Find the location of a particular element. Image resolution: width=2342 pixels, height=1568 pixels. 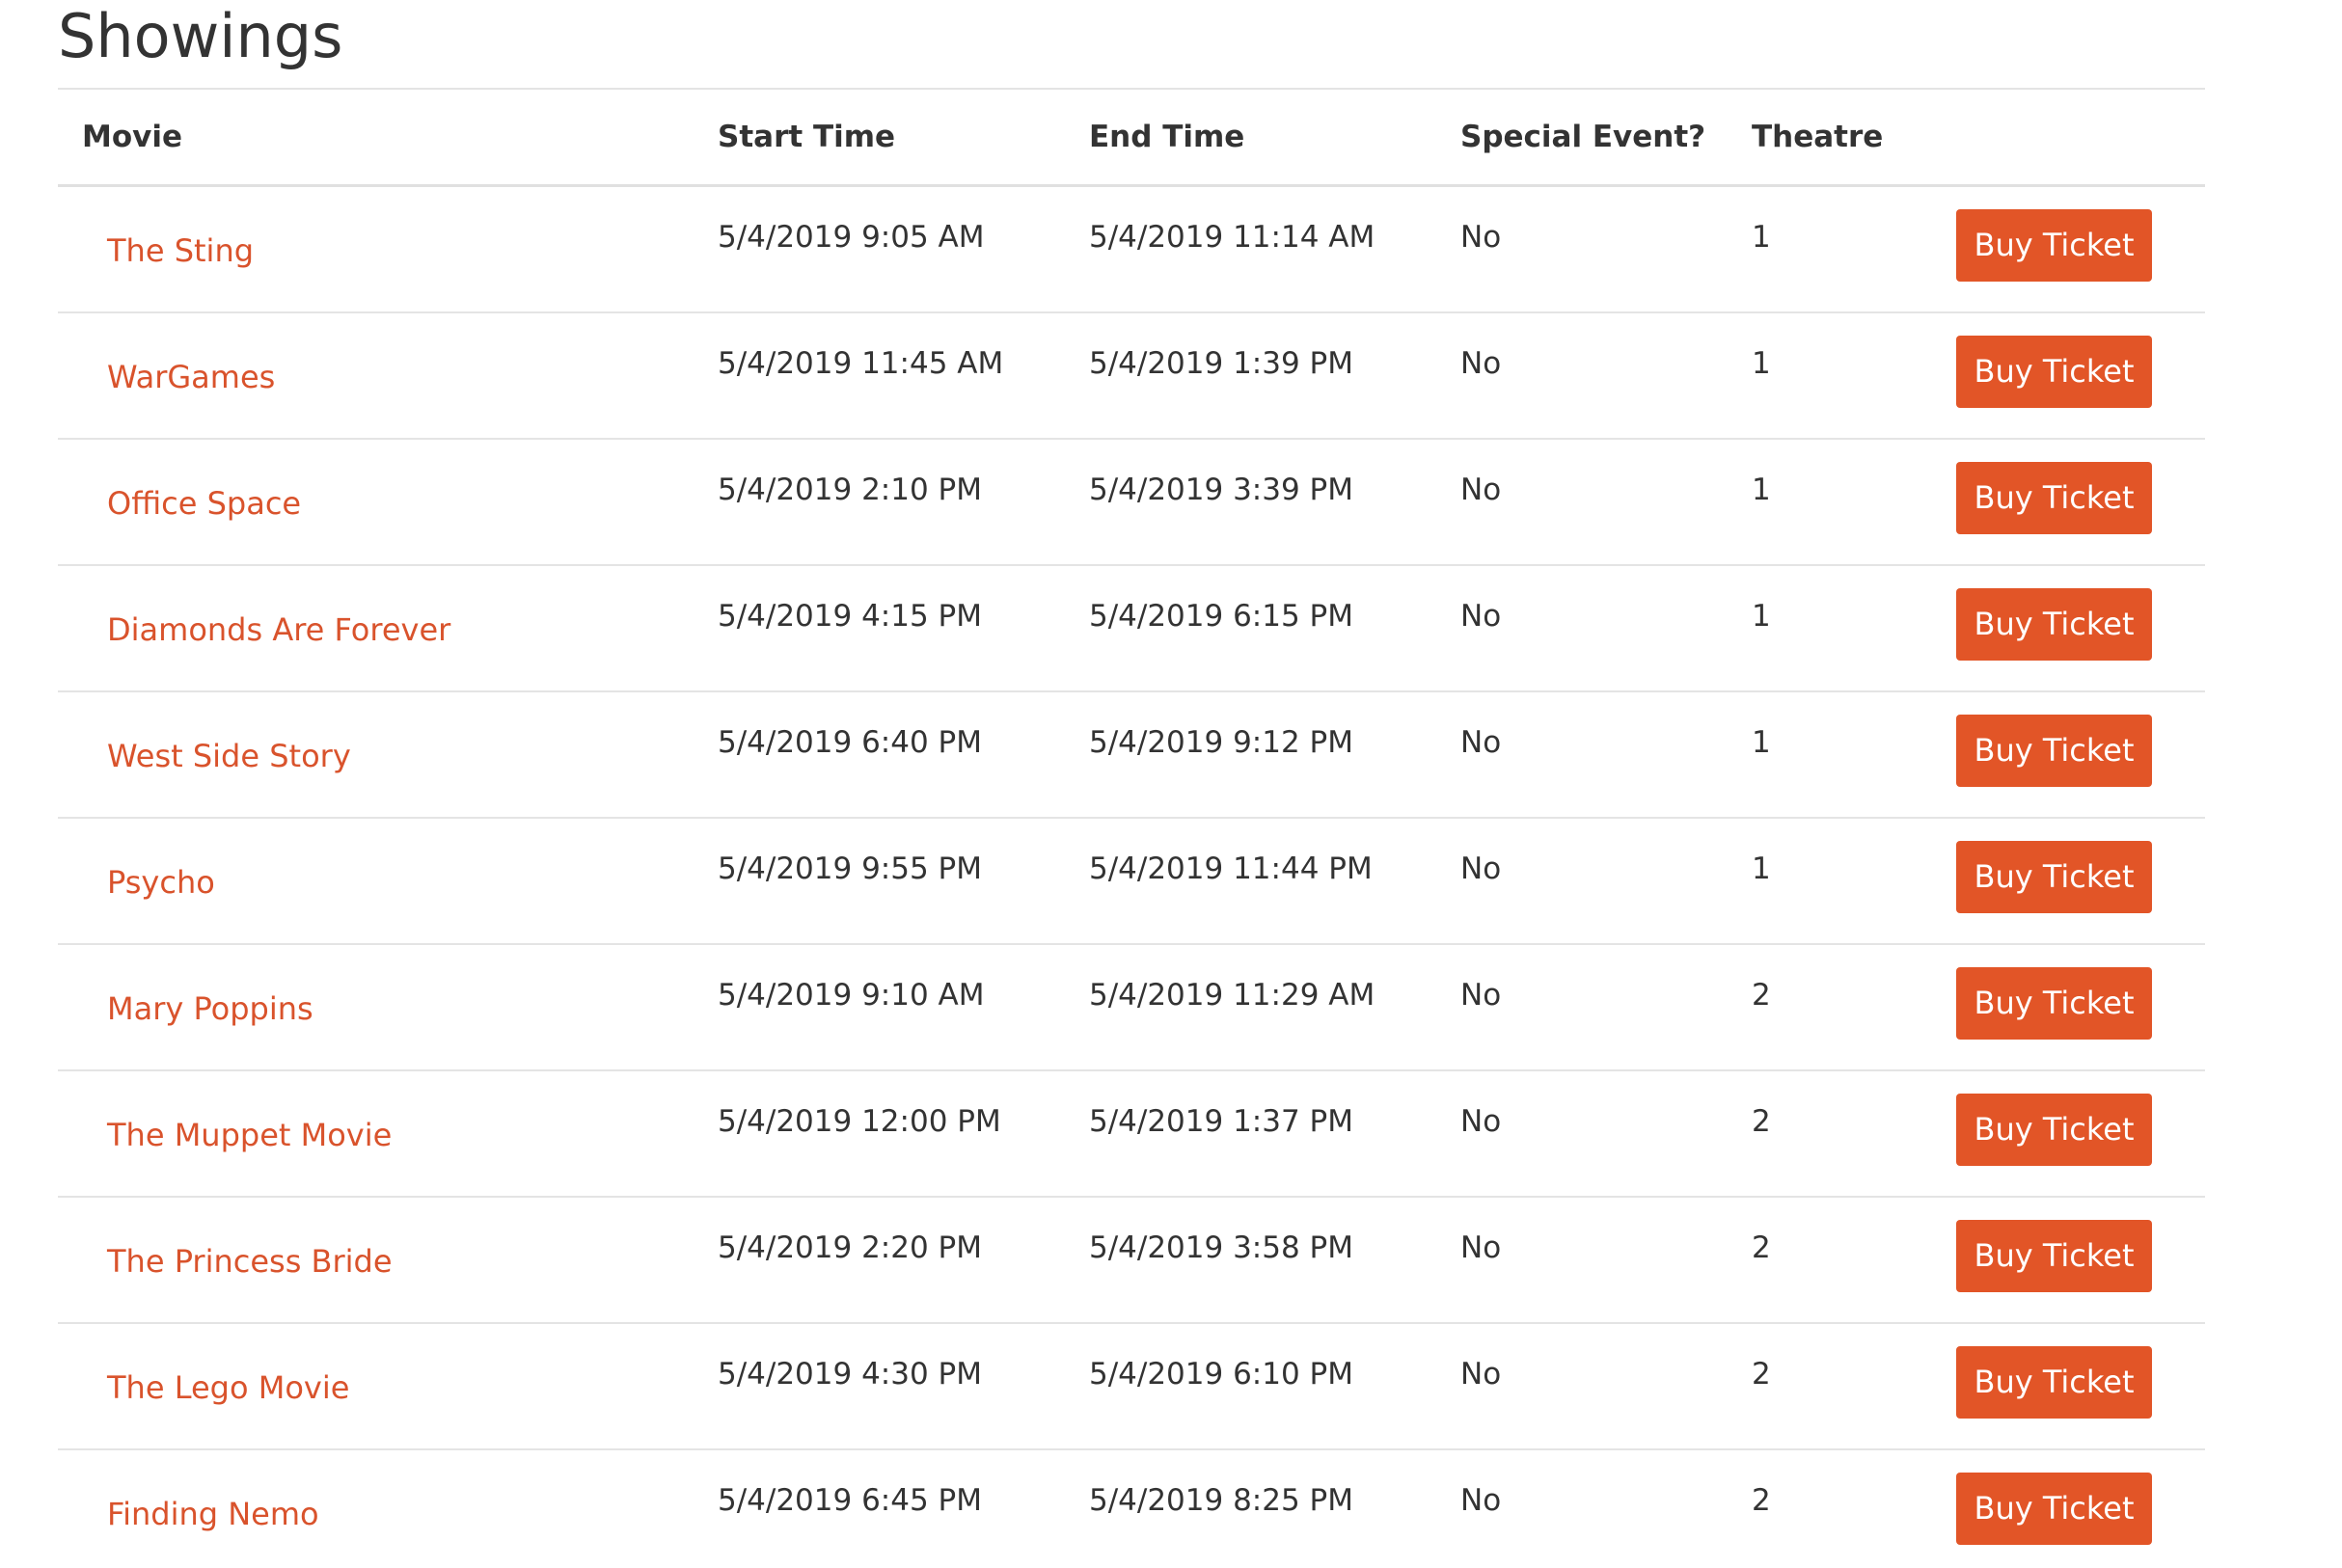

start-time-cell: 5/4/2019 9:55 PM is located at coordinates (850, 868).